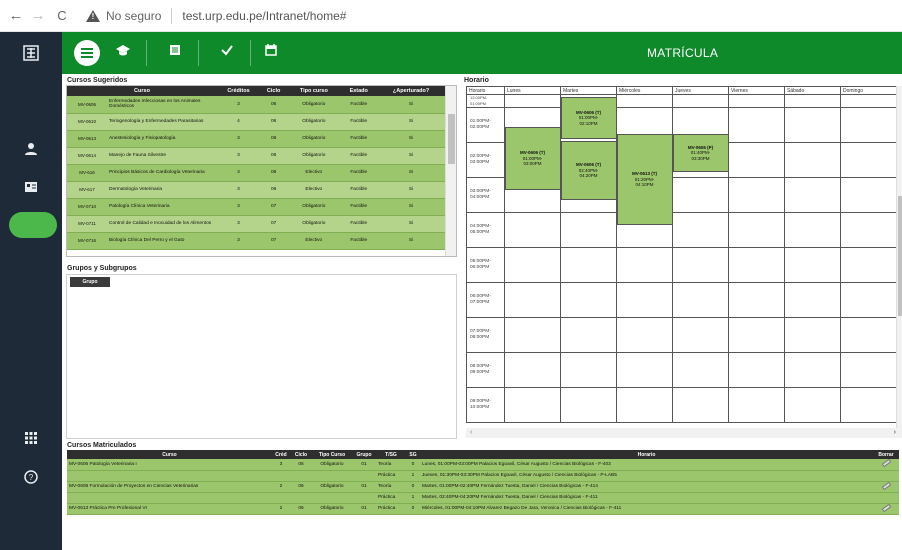 This screenshot has width=902, height=550. What do you see at coordinates (123, 16) in the screenshot?
I see `security-indicator: No seguro` at bounding box center [123, 16].